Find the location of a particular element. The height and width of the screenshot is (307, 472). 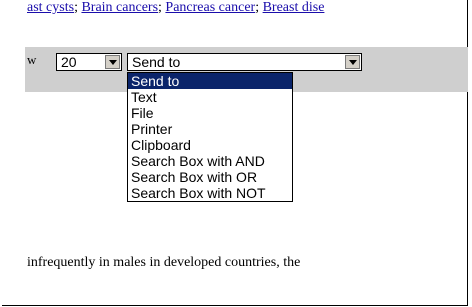

dropdown-option-text: Text is located at coordinates (210, 97).